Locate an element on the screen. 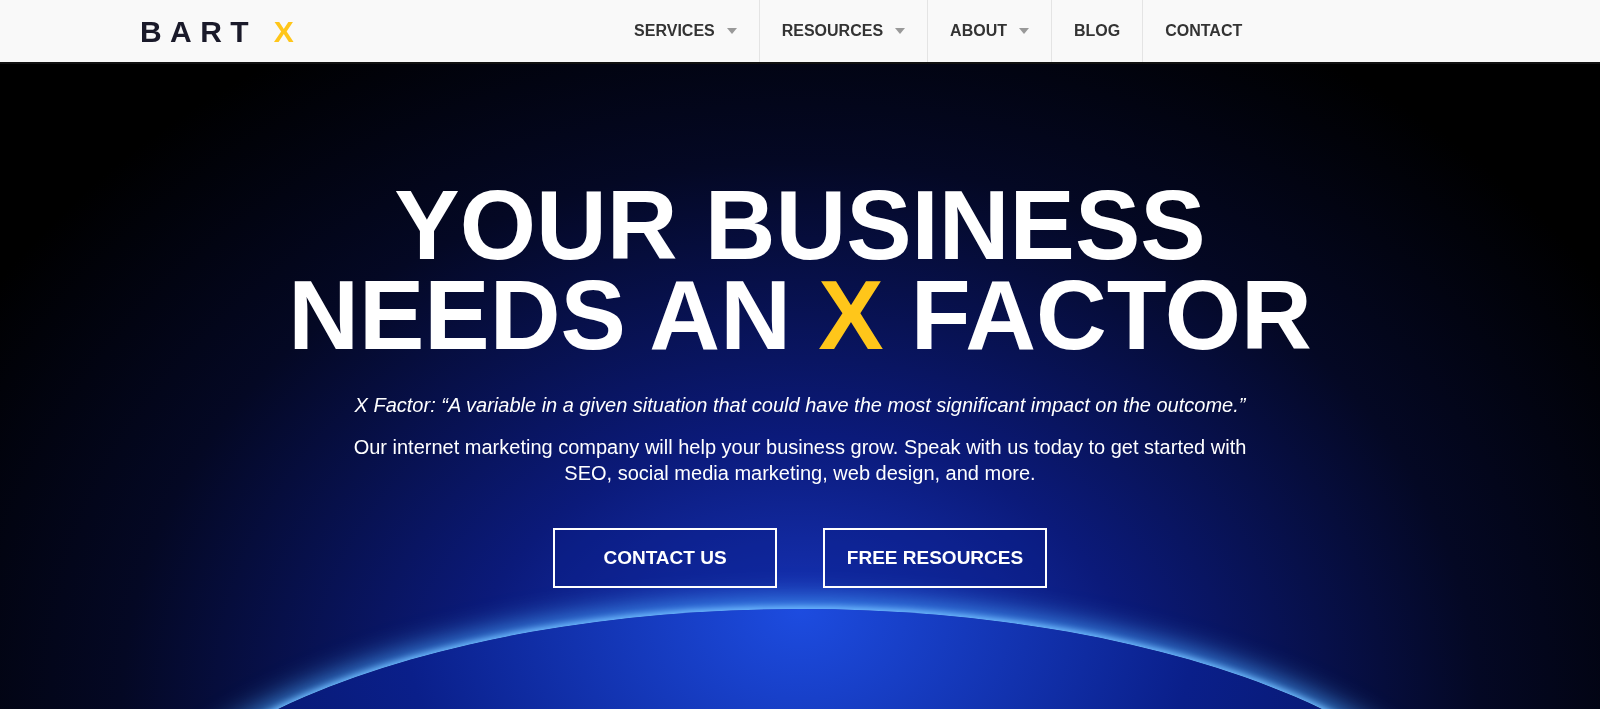  nav-link: CONTACT is located at coordinates (1203, 31).